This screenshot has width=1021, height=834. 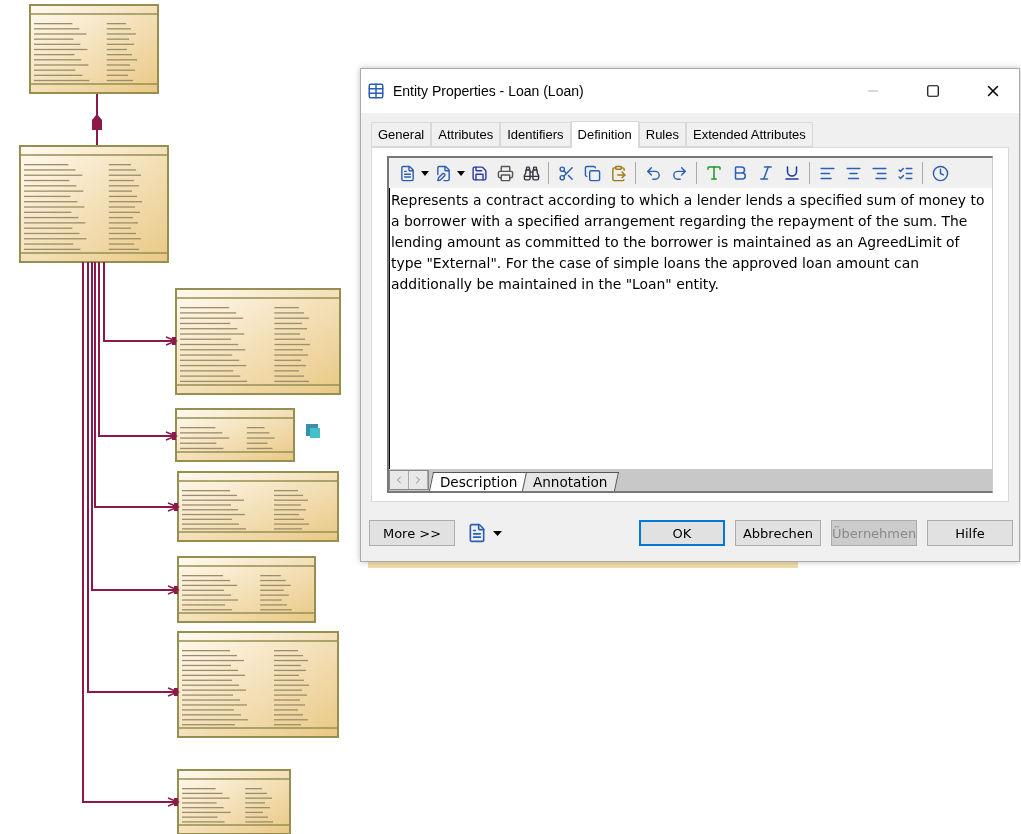 What do you see at coordinates (97, 120) in the screenshot?
I see `relationship-line` at bounding box center [97, 120].